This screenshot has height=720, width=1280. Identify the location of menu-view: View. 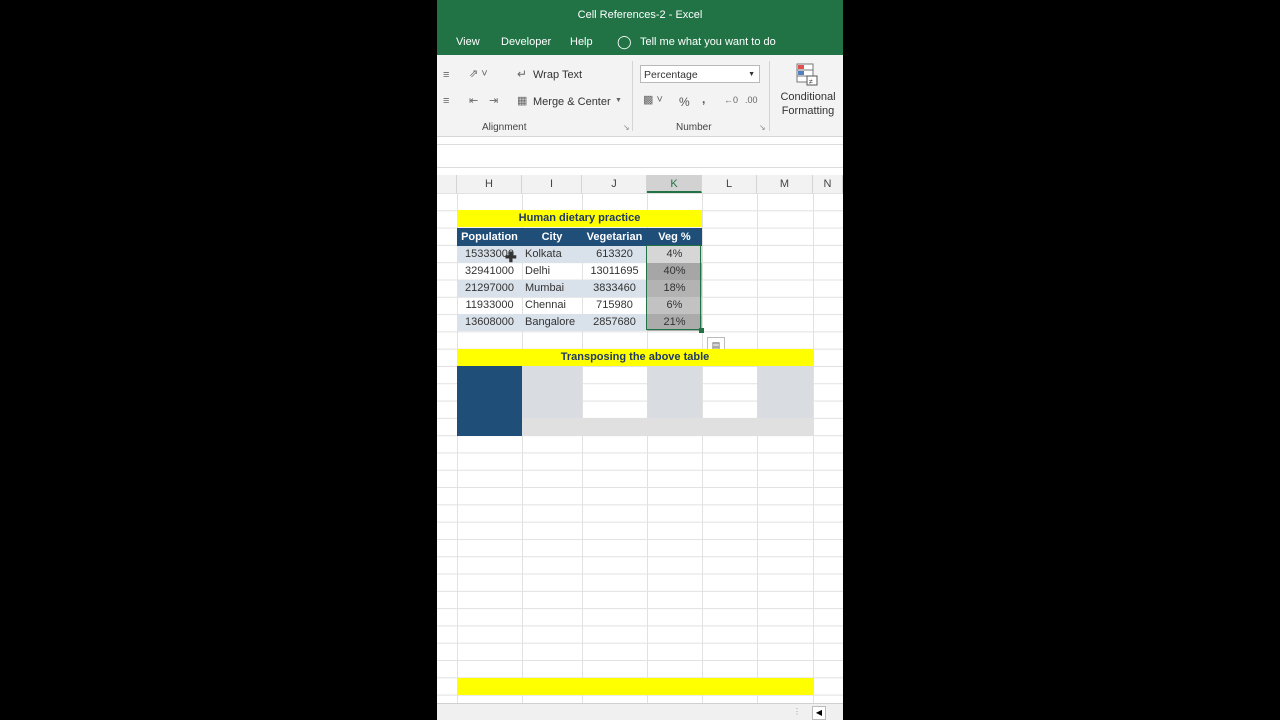
(468, 42).